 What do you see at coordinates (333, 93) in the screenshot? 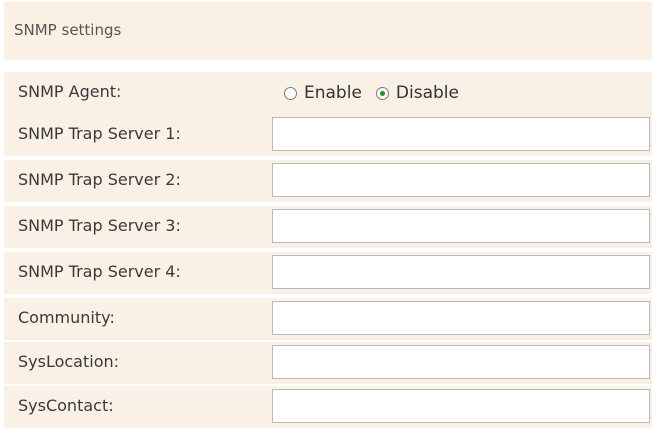
I see `enable-radio-label: Enable` at bounding box center [333, 93].